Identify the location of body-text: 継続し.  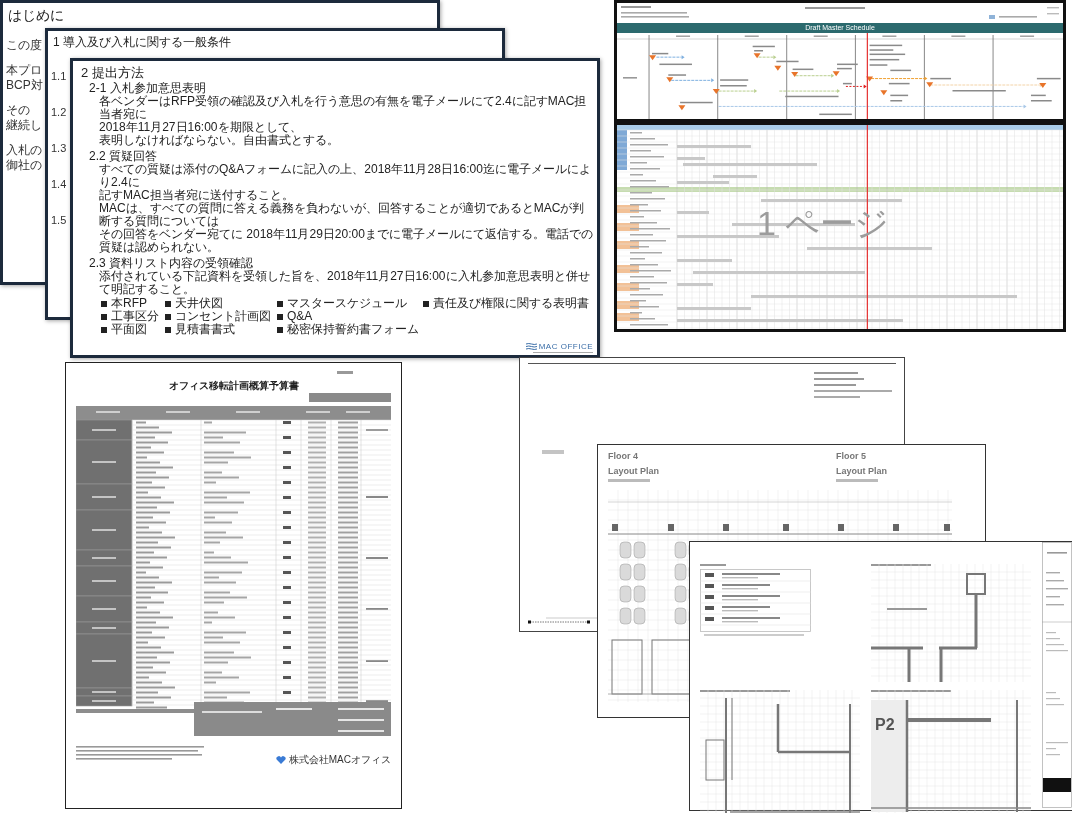
(24, 125).